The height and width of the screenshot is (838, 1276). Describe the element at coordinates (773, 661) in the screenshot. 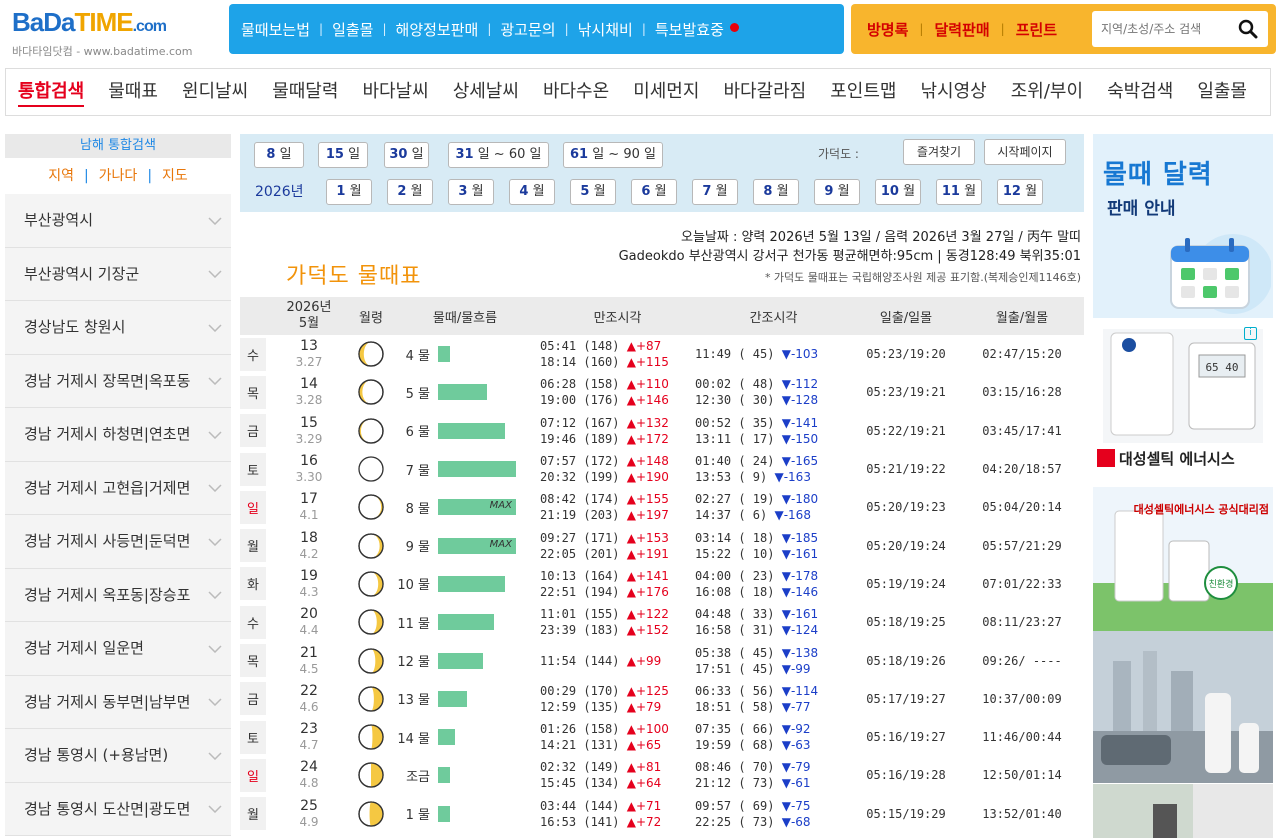

I see `low-tide-cell: 05:38 ( 45) ▼-138 17:51 ( 45) ▼-99` at that location.